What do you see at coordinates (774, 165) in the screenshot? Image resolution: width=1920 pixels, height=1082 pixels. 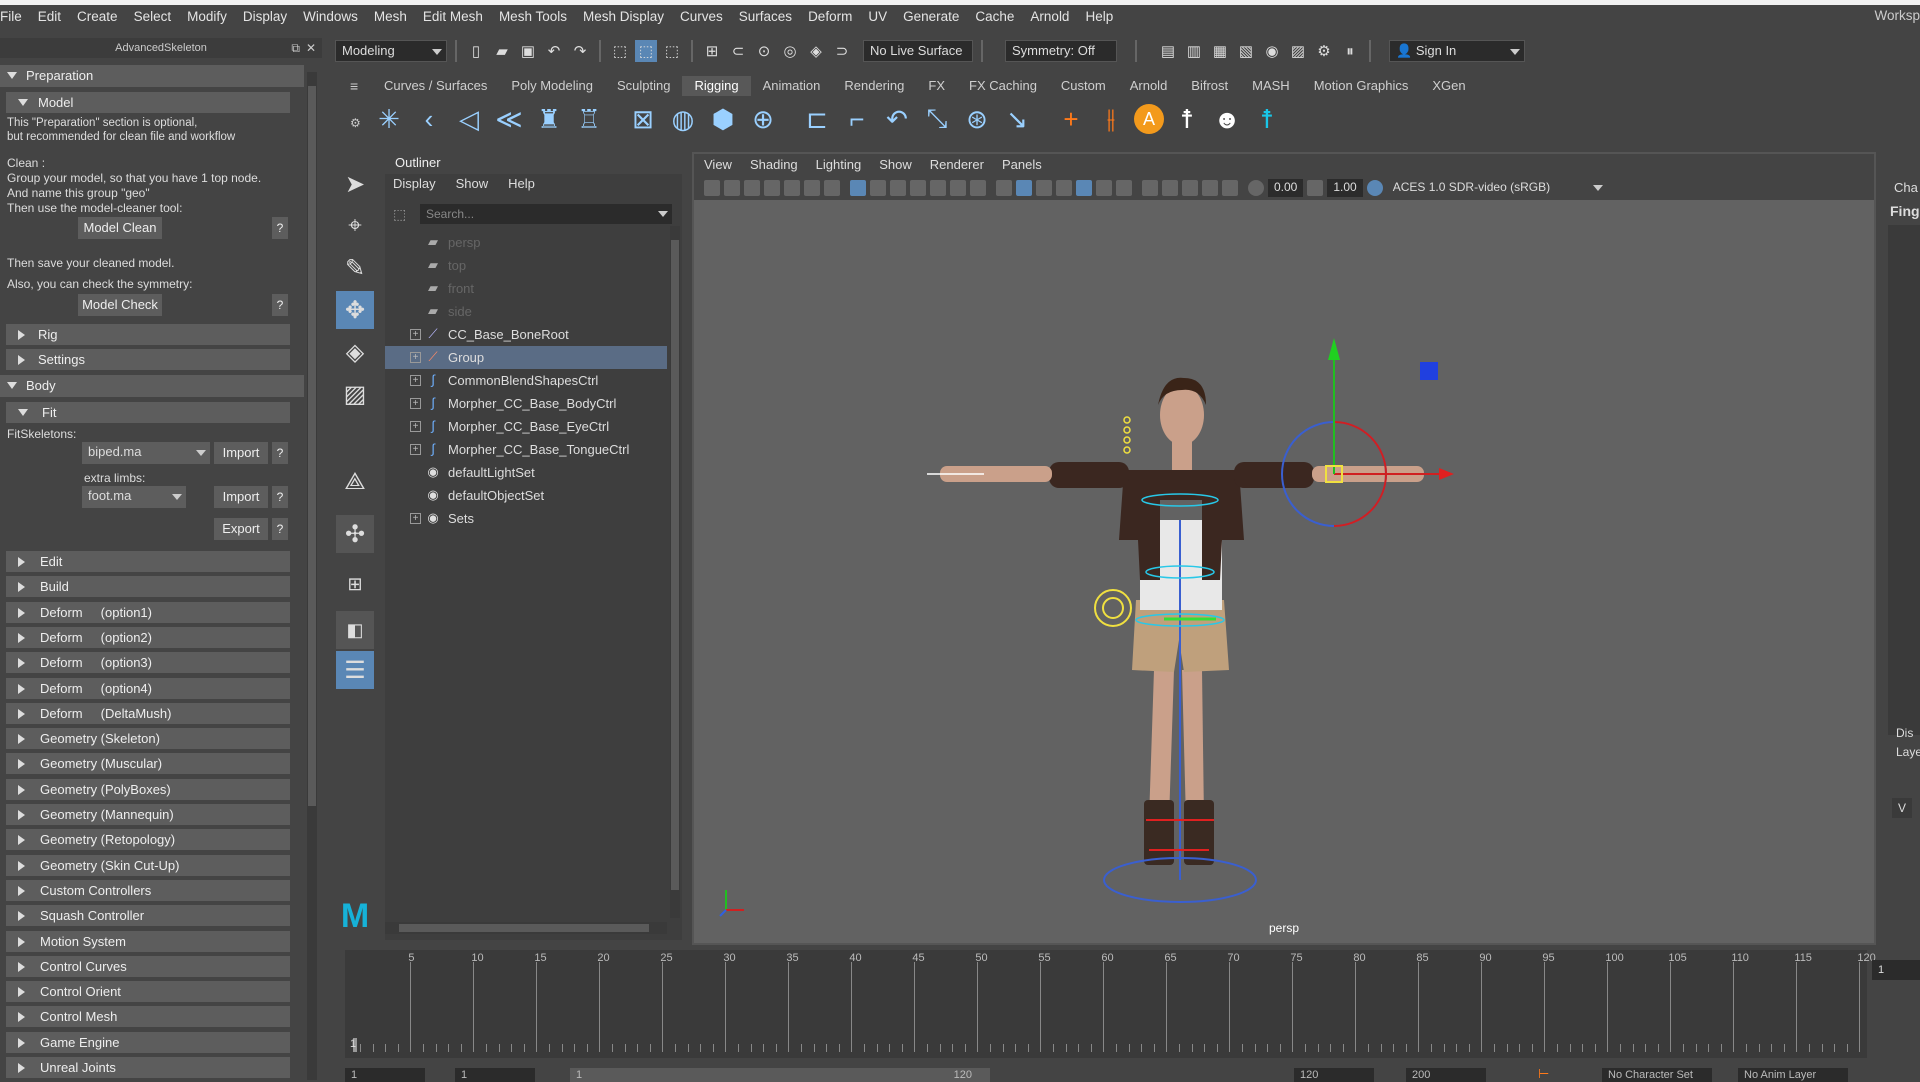 I see `vp-menu-shading: Shading` at bounding box center [774, 165].